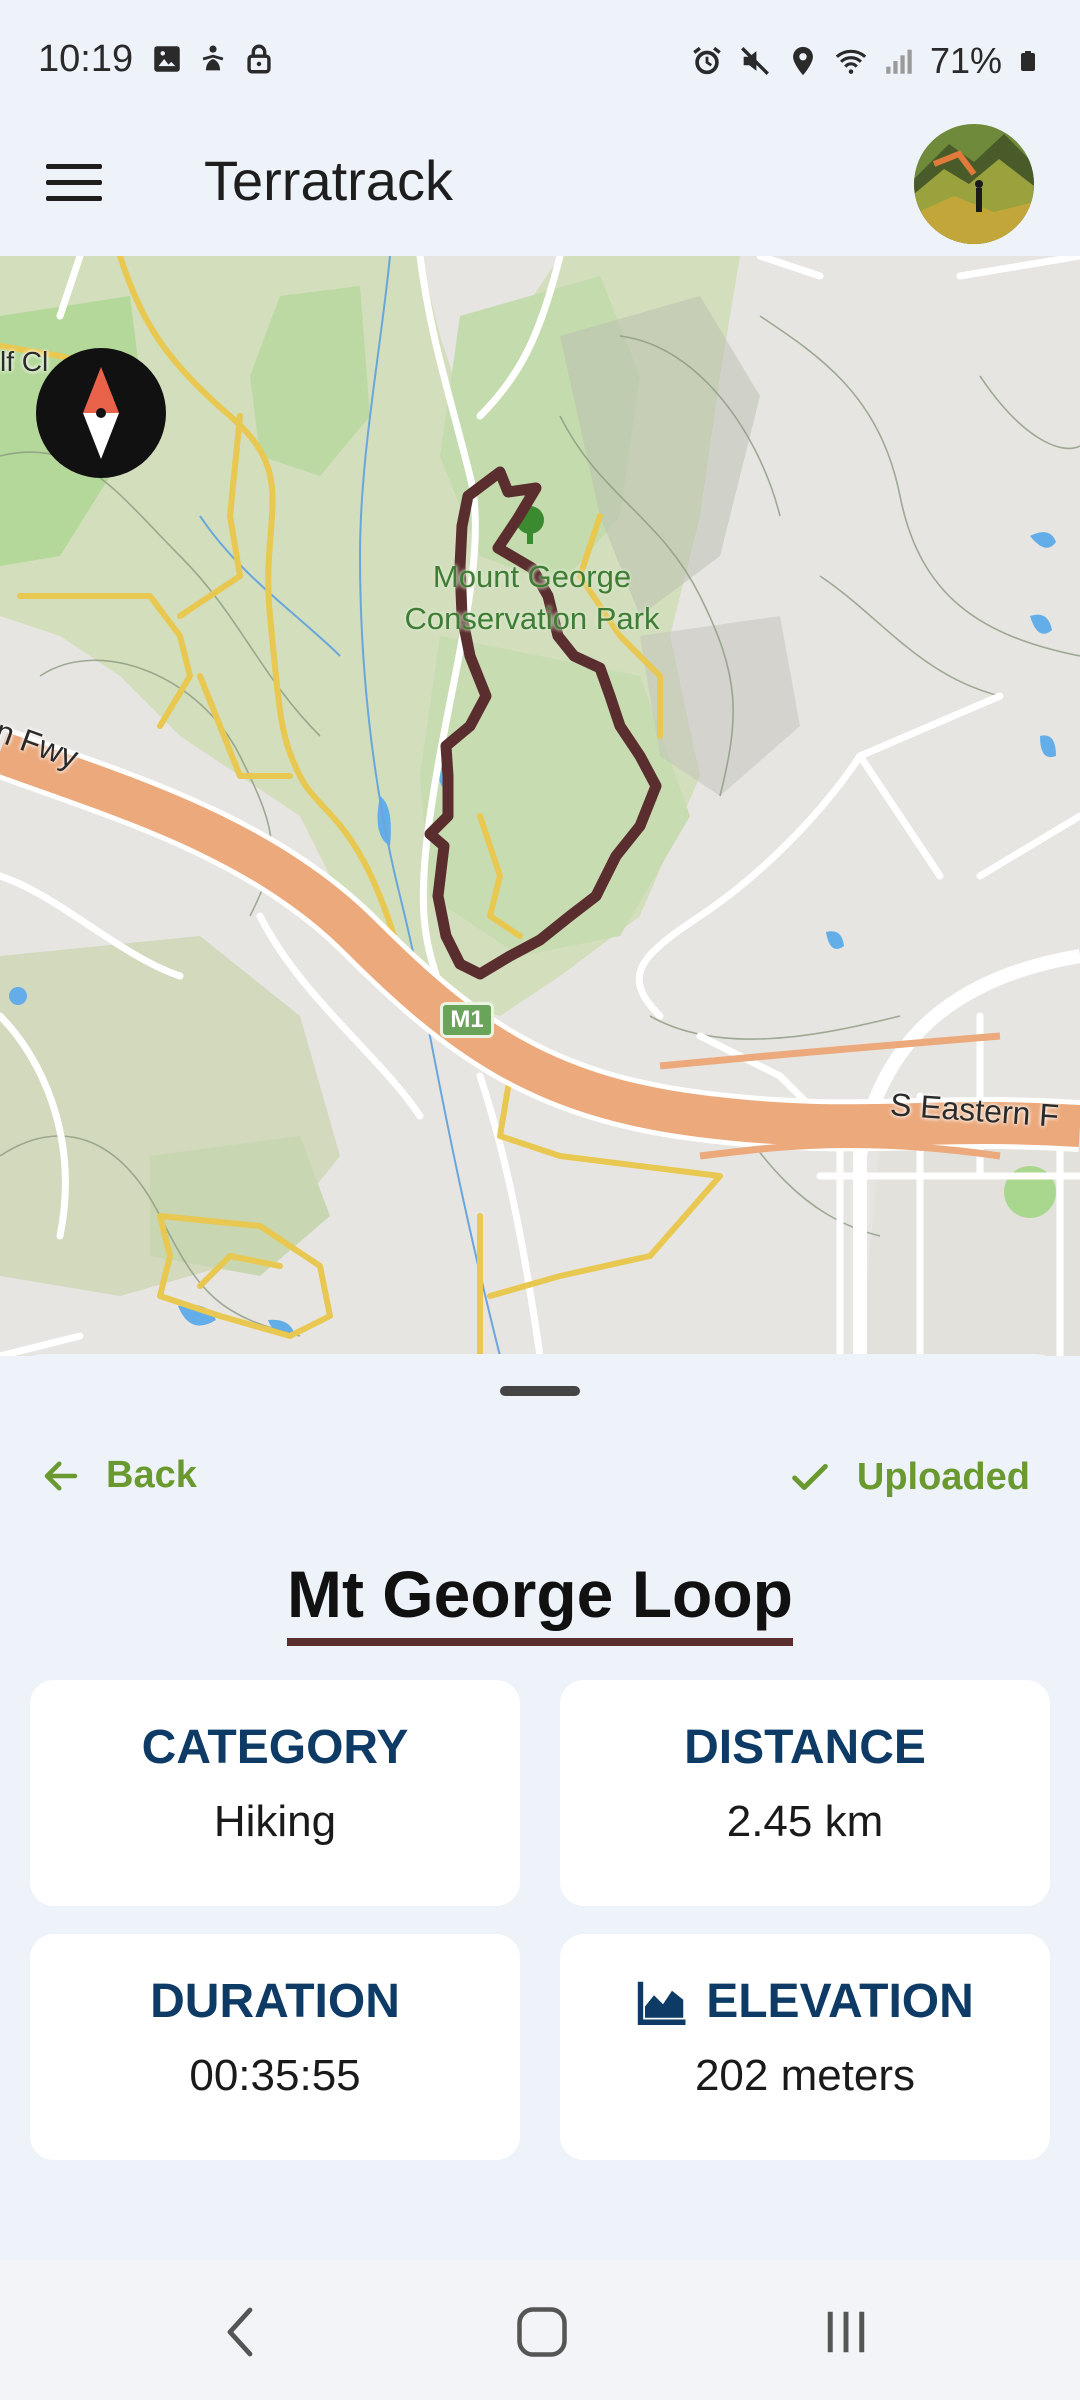 This screenshot has width=1080, height=2400. What do you see at coordinates (899, 61) in the screenshot?
I see `signal-icon` at bounding box center [899, 61].